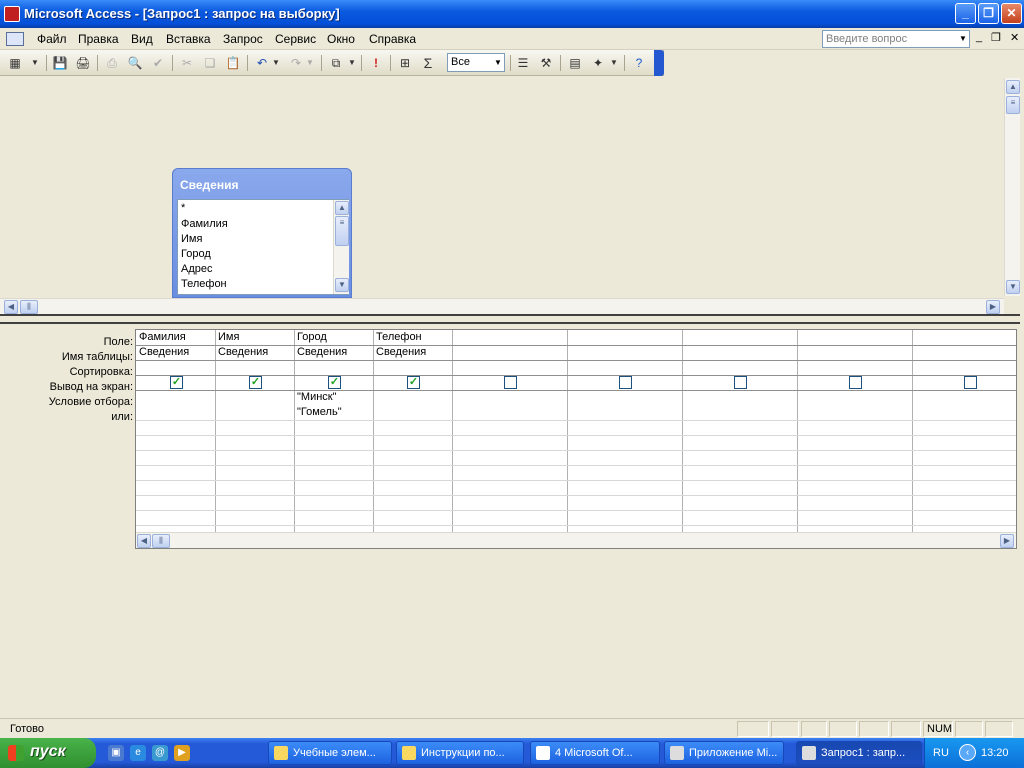 The height and width of the screenshot is (768, 1024). Describe the element at coordinates (158, 63) in the screenshot. I see `spelling-icon: ✔` at that location.